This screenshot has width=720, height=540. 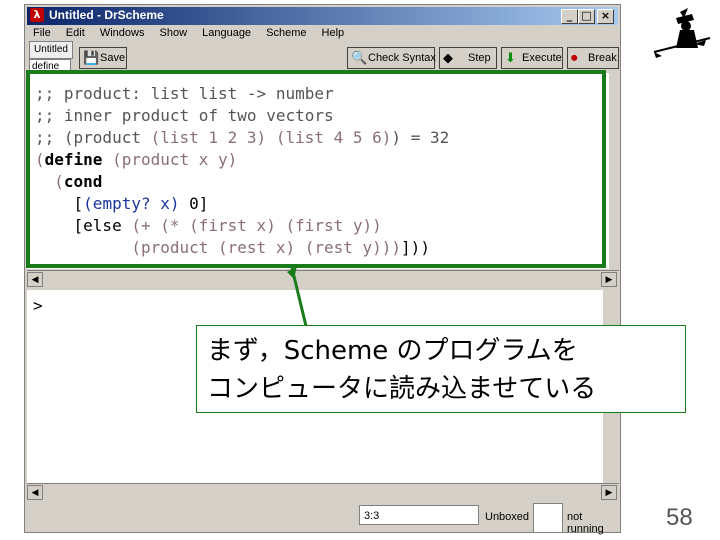 What do you see at coordinates (359, 57) in the screenshot?
I see `magnifier-icon: 🔍` at bounding box center [359, 57].